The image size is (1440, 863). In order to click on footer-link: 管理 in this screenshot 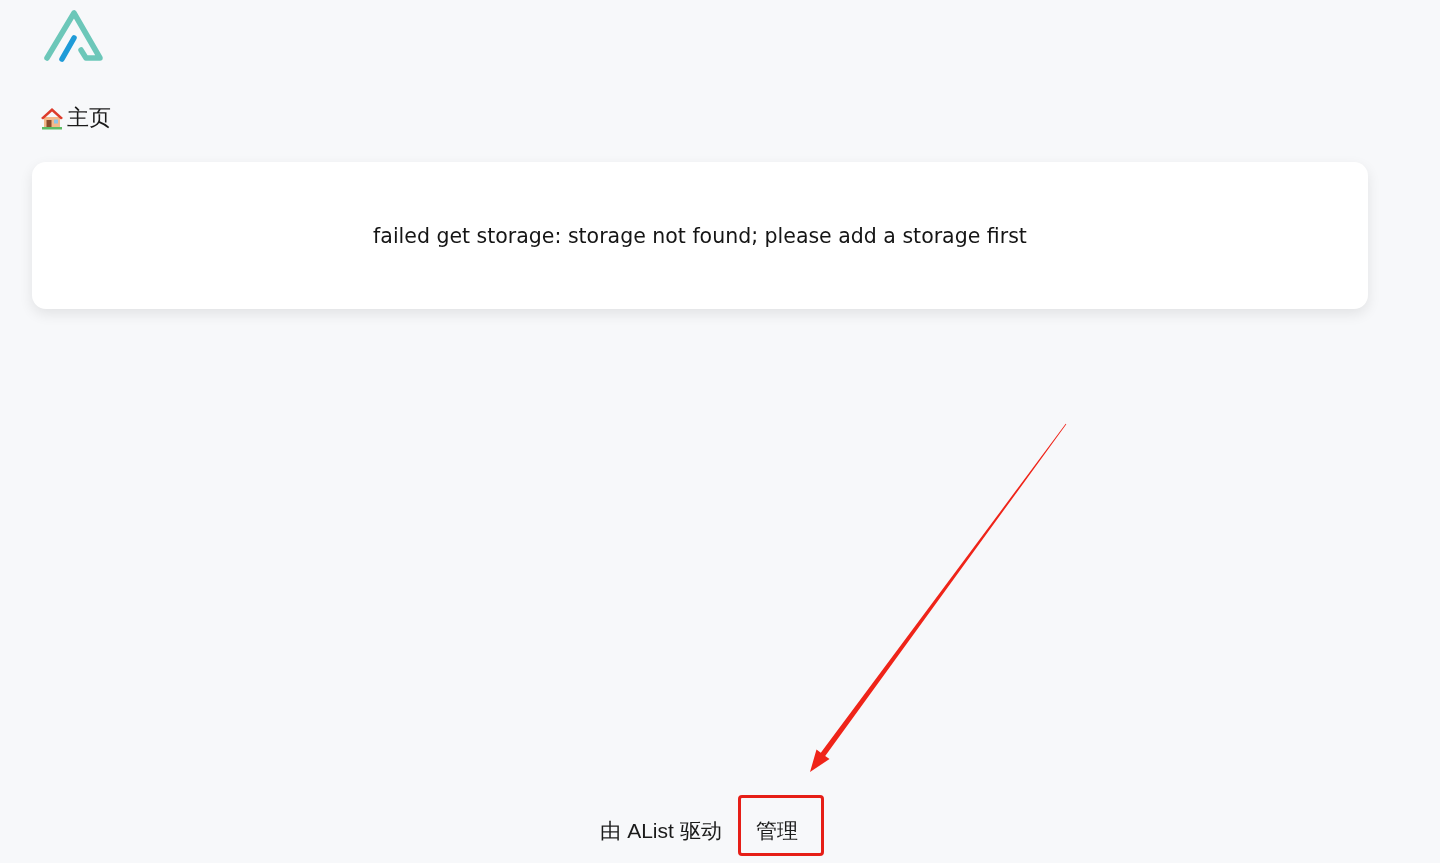, I will do `click(780, 825)`.